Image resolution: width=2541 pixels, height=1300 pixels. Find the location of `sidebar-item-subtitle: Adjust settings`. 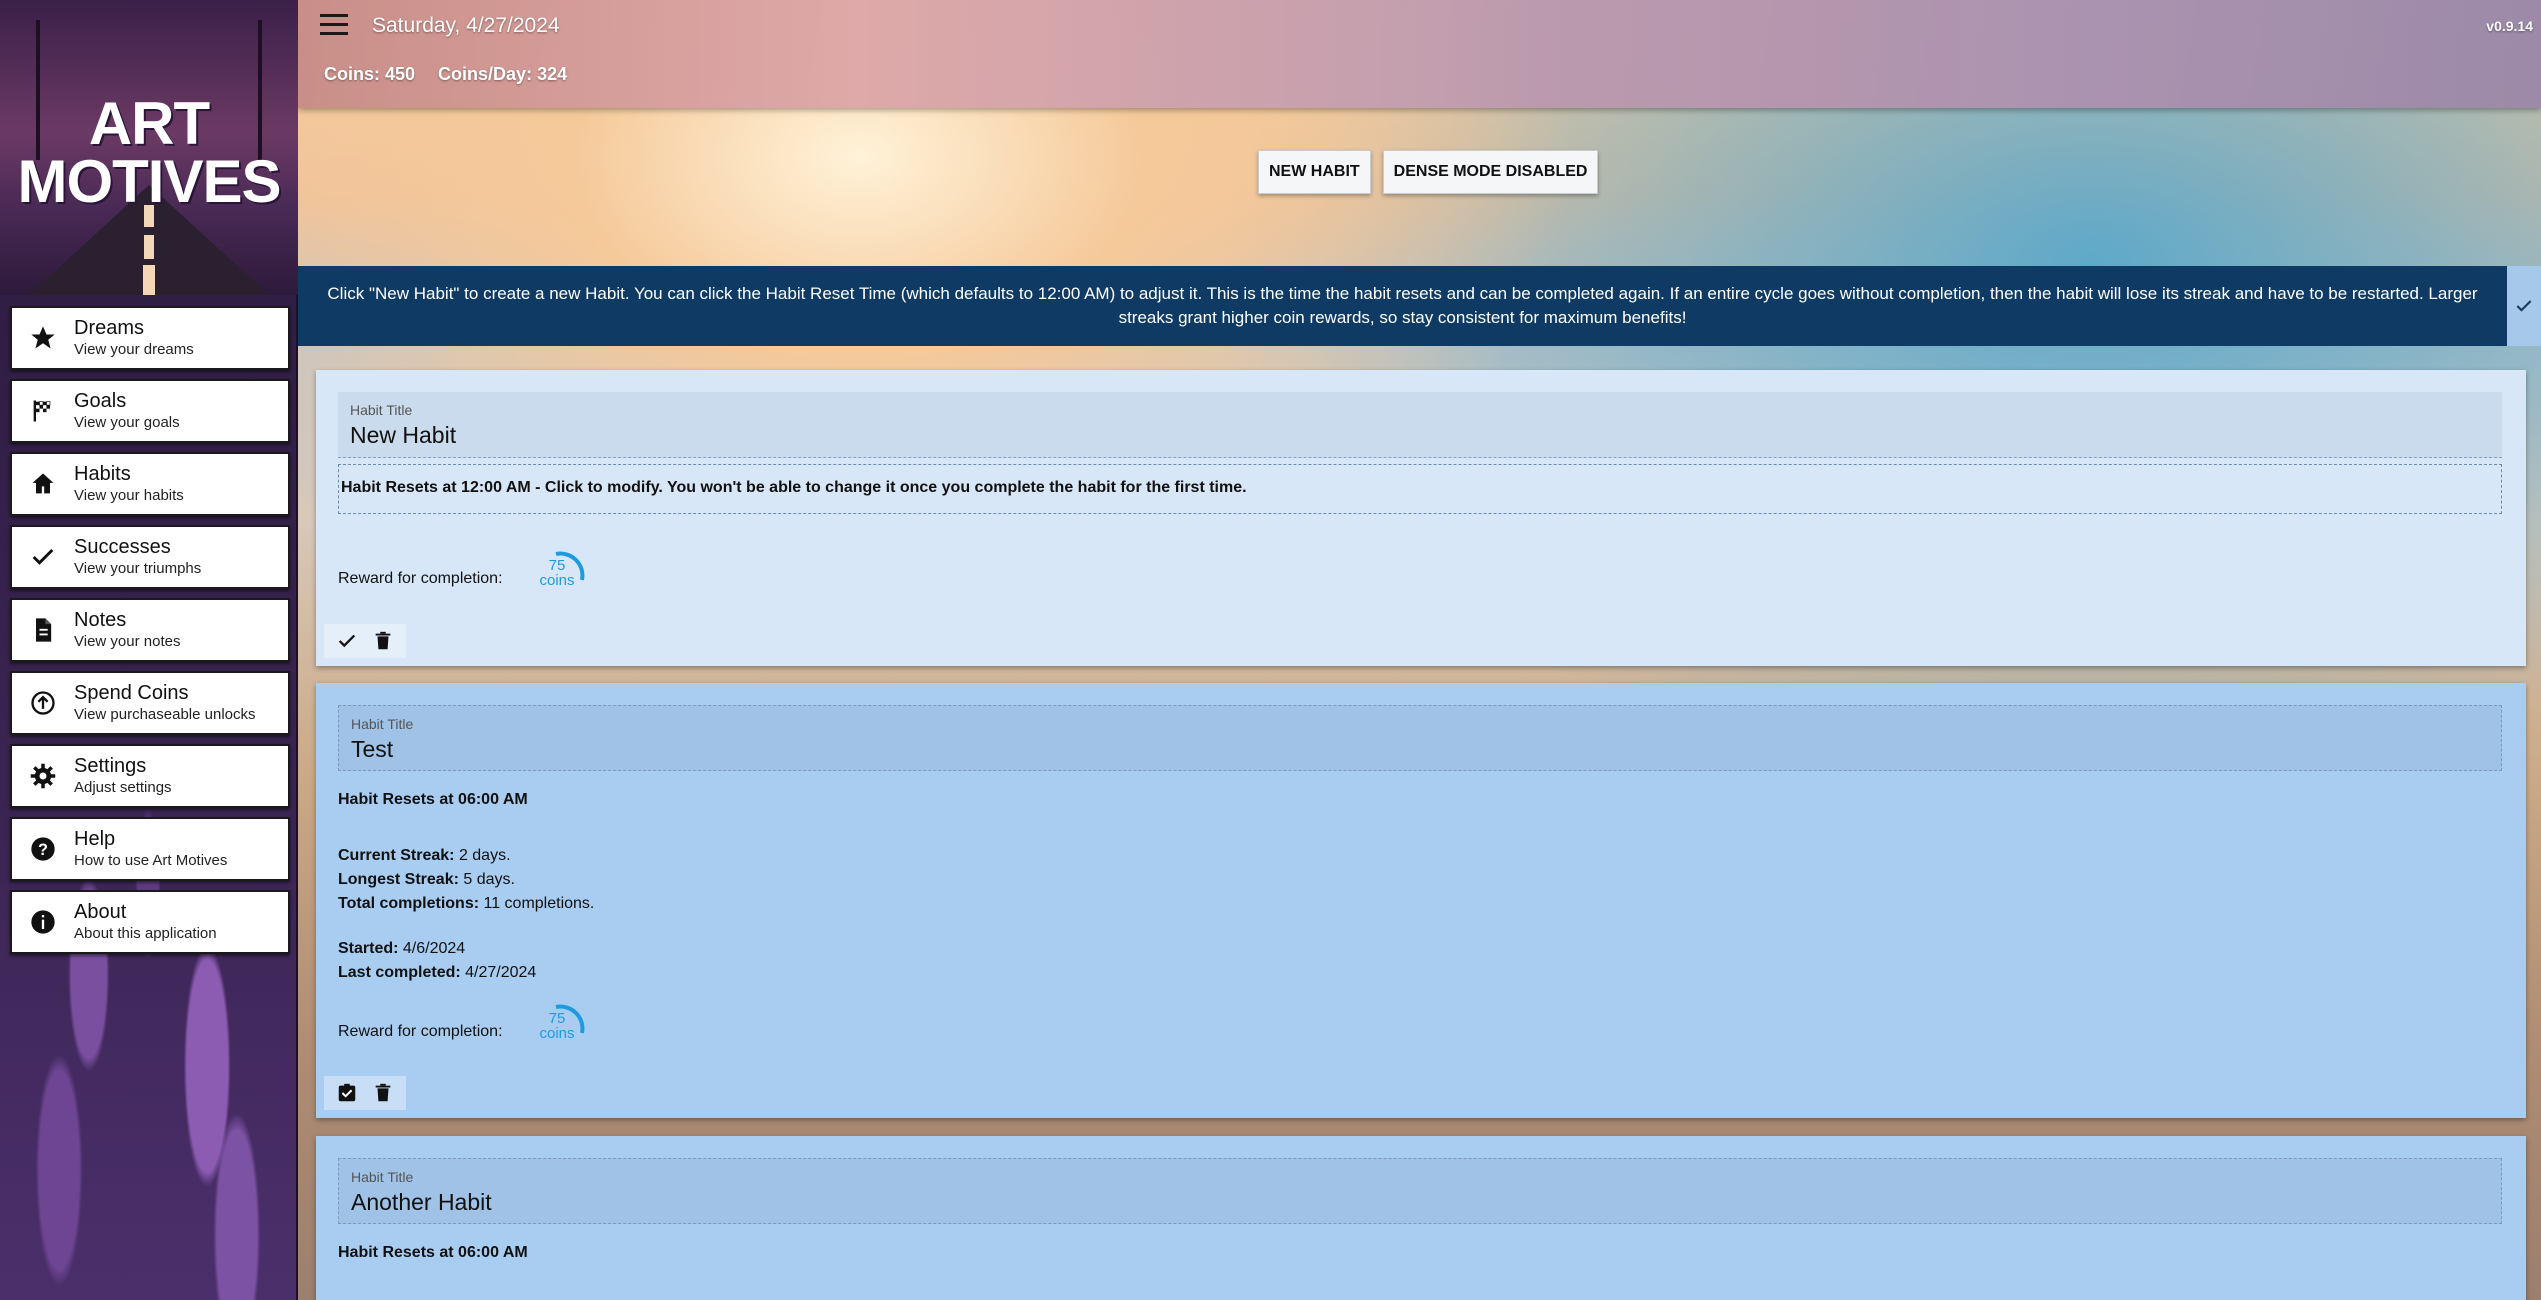

sidebar-item-subtitle: Adjust settings is located at coordinates (123, 787).